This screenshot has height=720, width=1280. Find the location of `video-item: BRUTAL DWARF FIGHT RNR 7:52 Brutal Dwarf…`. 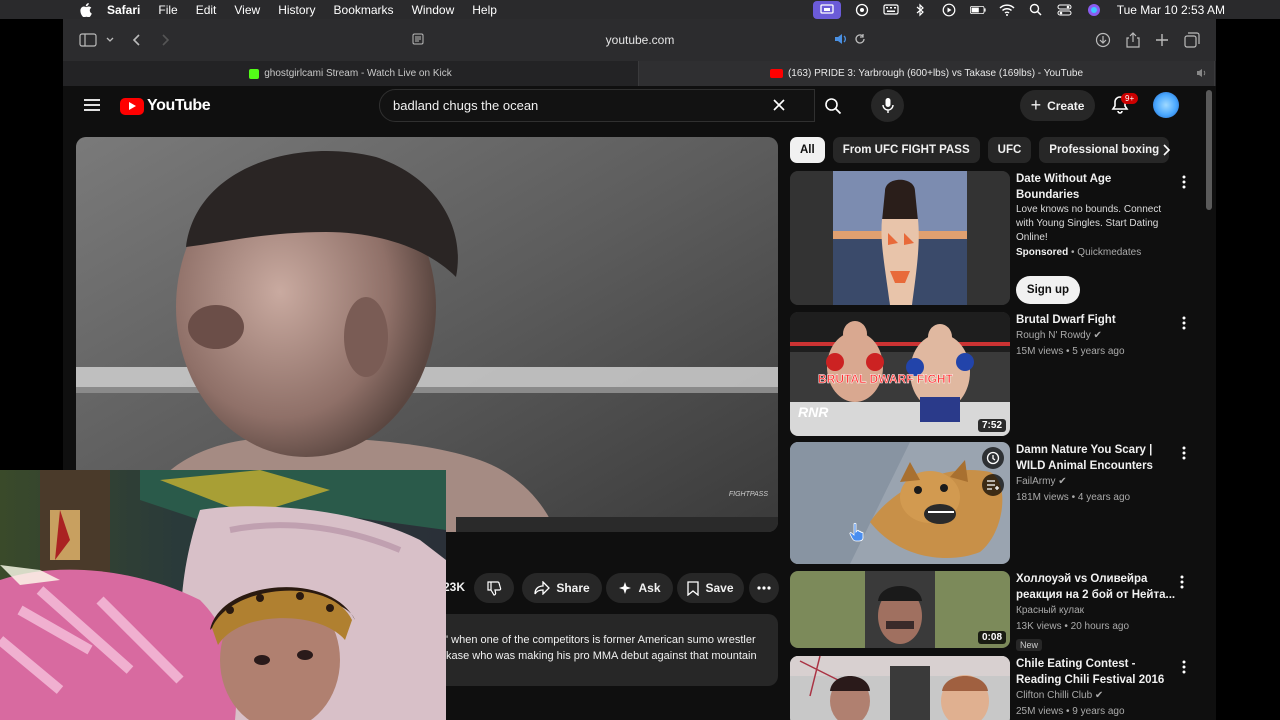

video-item: BRUTAL DWARF FIGHT RNR 7:52 Brutal Dwarf… is located at coordinates (1000, 374).